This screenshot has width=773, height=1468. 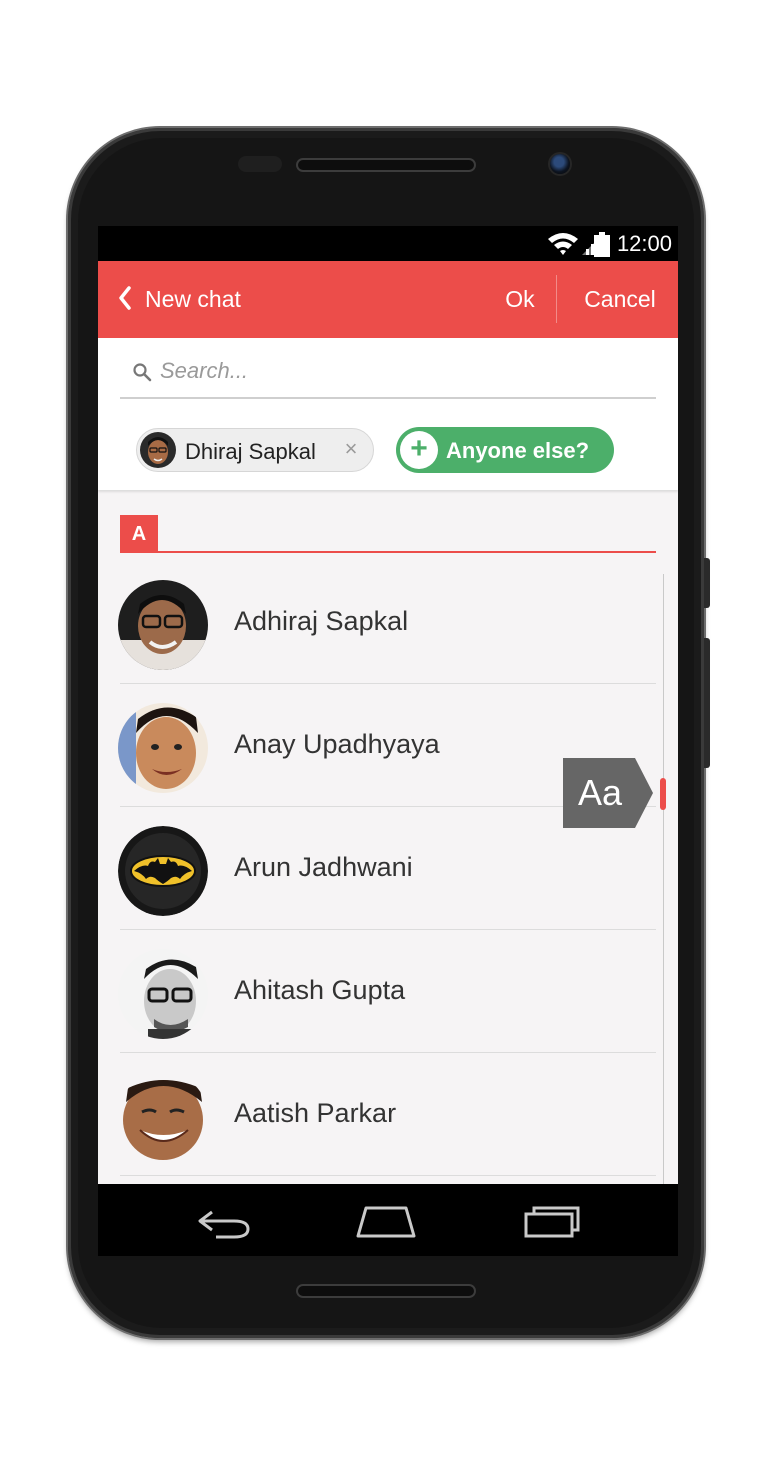 What do you see at coordinates (556, 299) in the screenshot?
I see `appbar-divider` at bounding box center [556, 299].